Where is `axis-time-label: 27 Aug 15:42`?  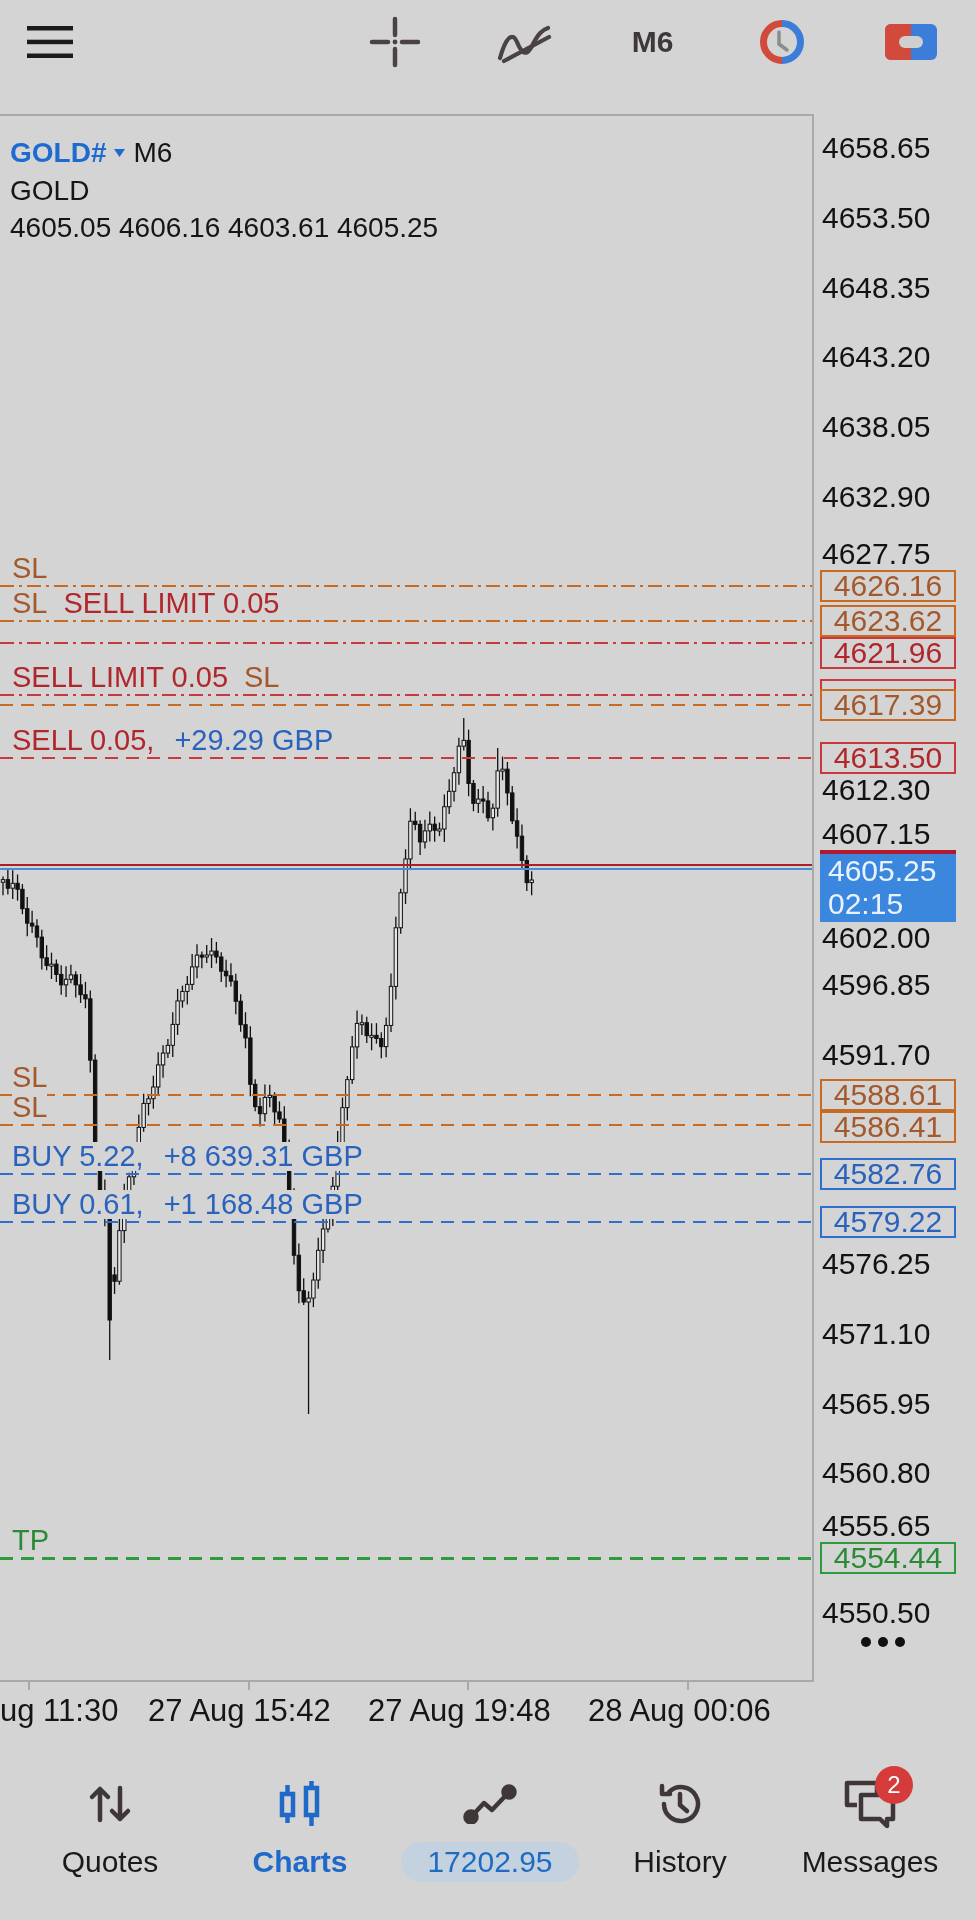
axis-time-label: 27 Aug 15:42 is located at coordinates (240, 1711).